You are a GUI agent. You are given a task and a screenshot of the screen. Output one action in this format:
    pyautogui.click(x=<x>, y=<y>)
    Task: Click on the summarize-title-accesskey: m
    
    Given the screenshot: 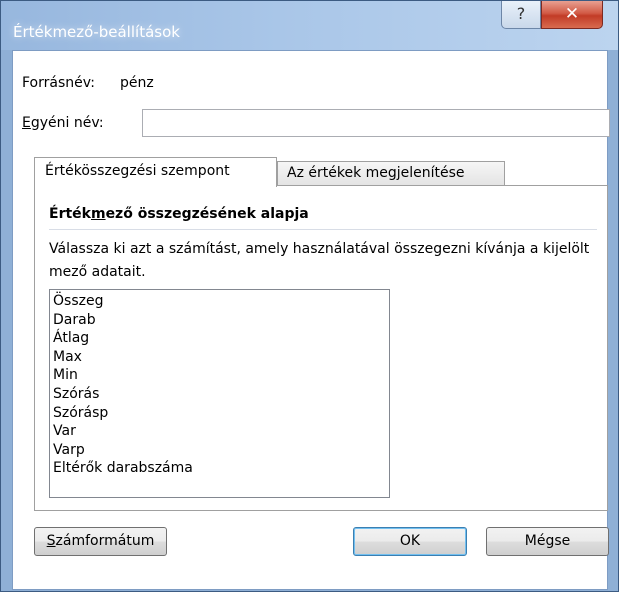 What is the action you would take?
    pyautogui.click(x=98, y=214)
    